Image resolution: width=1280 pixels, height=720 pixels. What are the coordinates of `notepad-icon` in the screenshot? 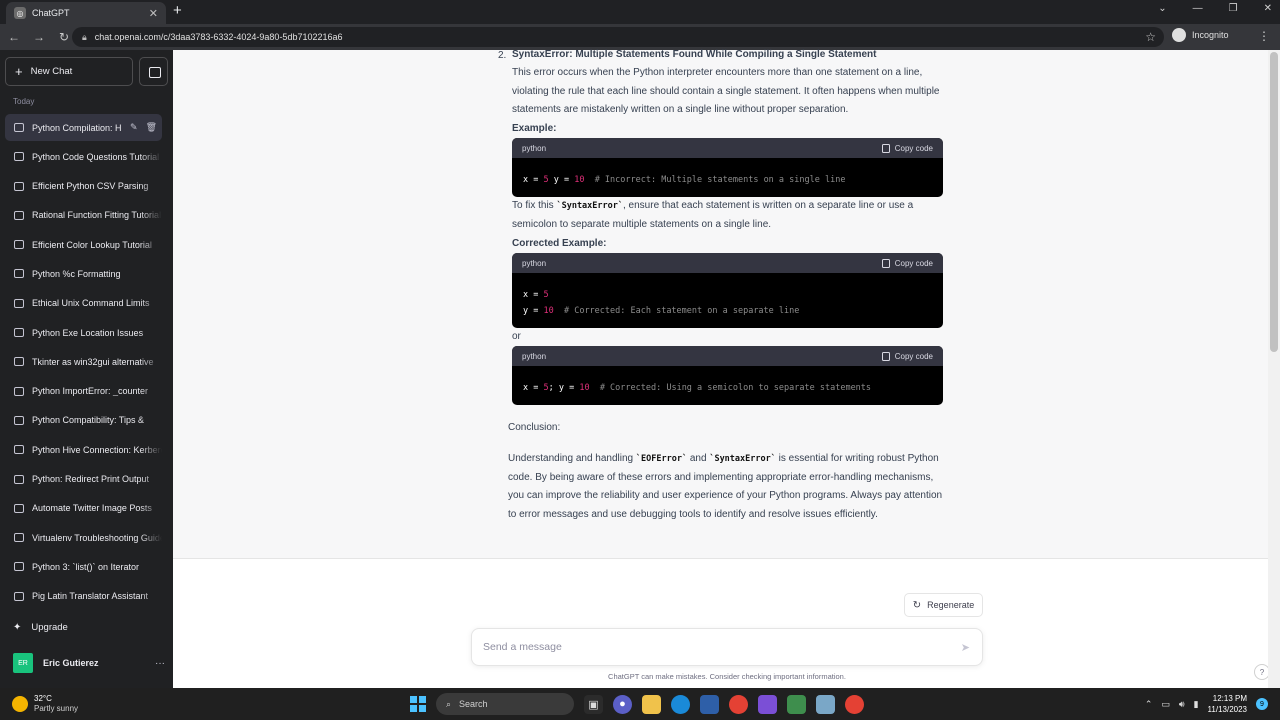 It's located at (796, 704).